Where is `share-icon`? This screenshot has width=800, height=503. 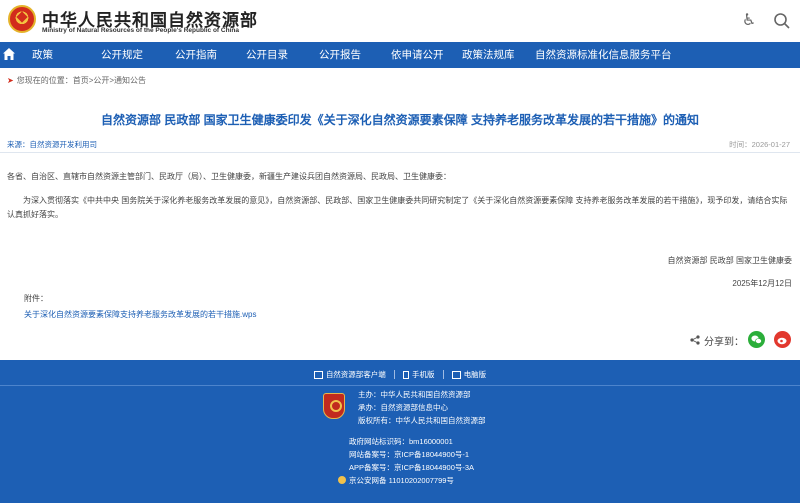
share-icon is located at coordinates (695, 340).